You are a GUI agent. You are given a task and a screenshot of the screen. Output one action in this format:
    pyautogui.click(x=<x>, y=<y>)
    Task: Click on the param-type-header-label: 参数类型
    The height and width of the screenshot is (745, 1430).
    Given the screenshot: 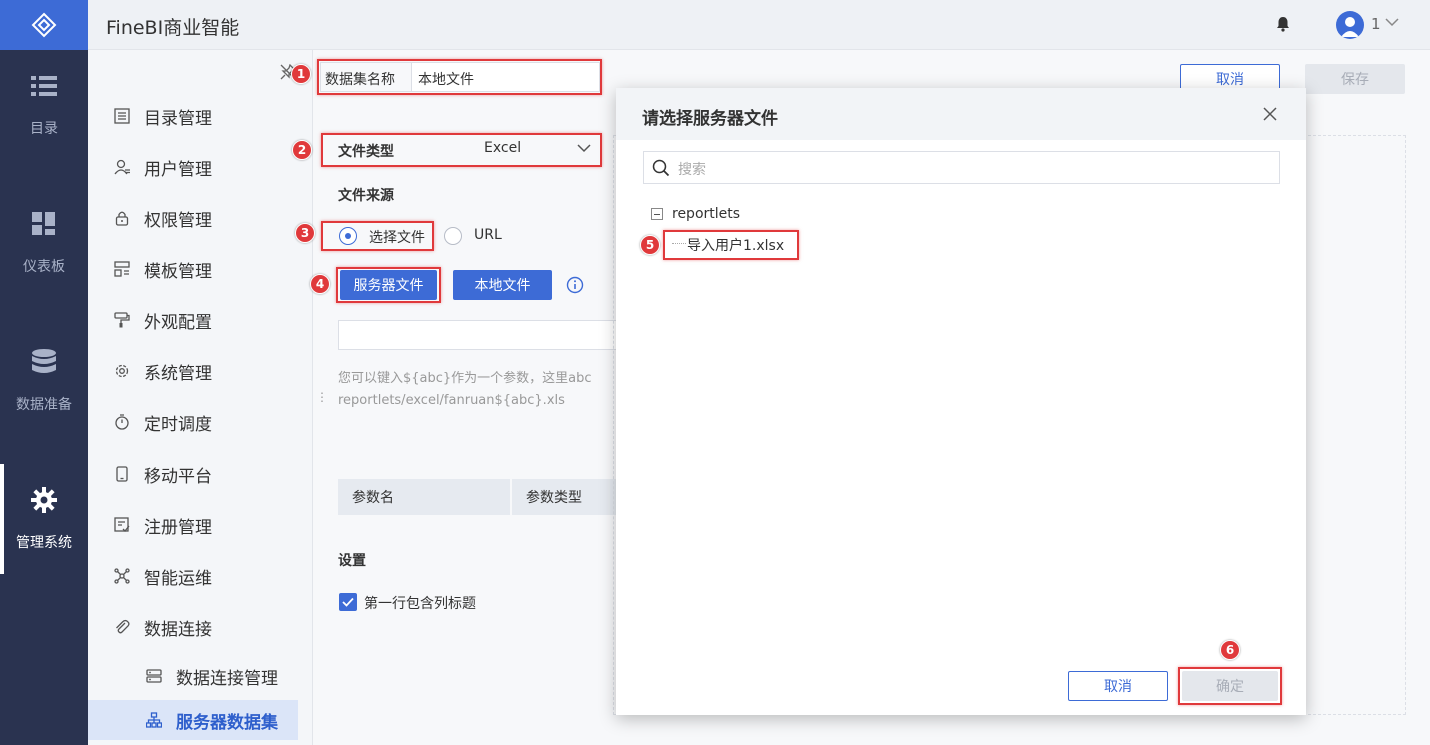 What is the action you would take?
    pyautogui.click(x=554, y=498)
    